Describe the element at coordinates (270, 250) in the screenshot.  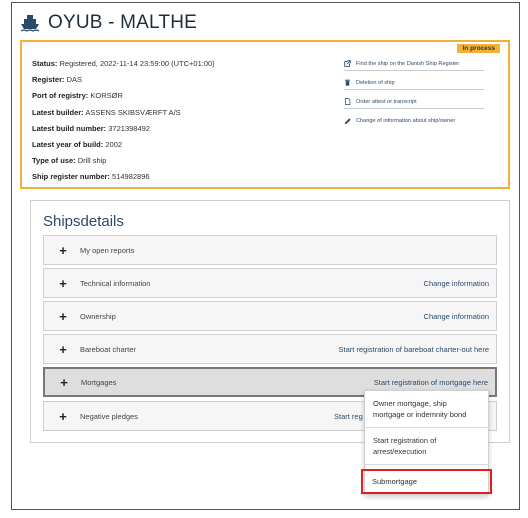
I see `section-my-open-reports: + My open reports` at that location.